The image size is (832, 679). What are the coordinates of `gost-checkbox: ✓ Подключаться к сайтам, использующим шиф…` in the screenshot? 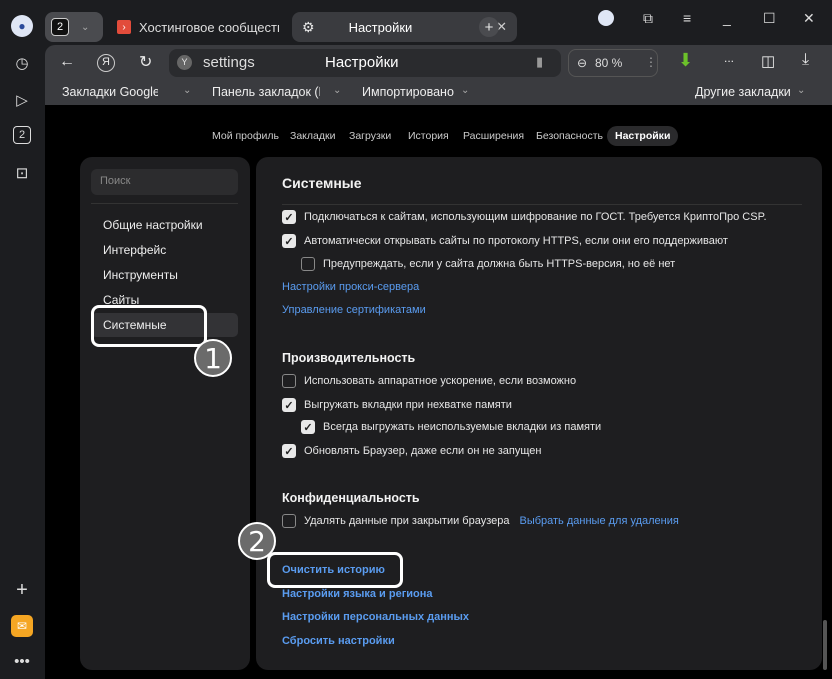 It's located at (524, 217).